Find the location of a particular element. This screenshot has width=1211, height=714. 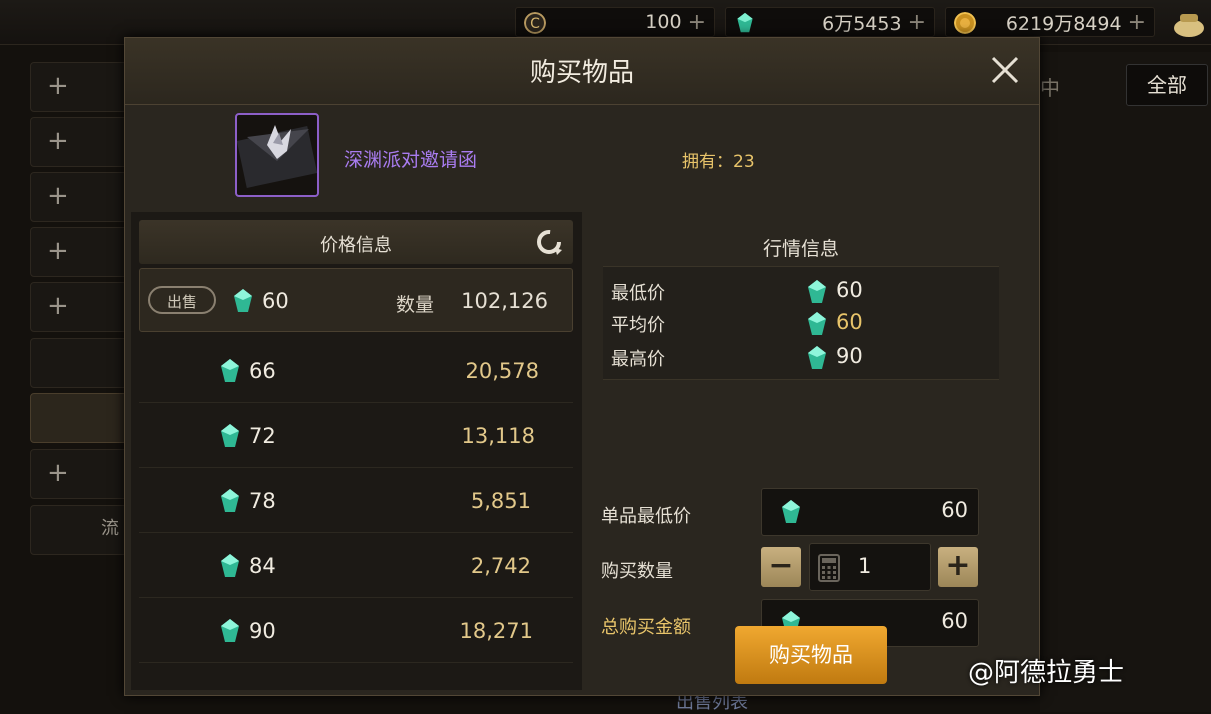

purse-icon is located at coordinates (1189, 23).